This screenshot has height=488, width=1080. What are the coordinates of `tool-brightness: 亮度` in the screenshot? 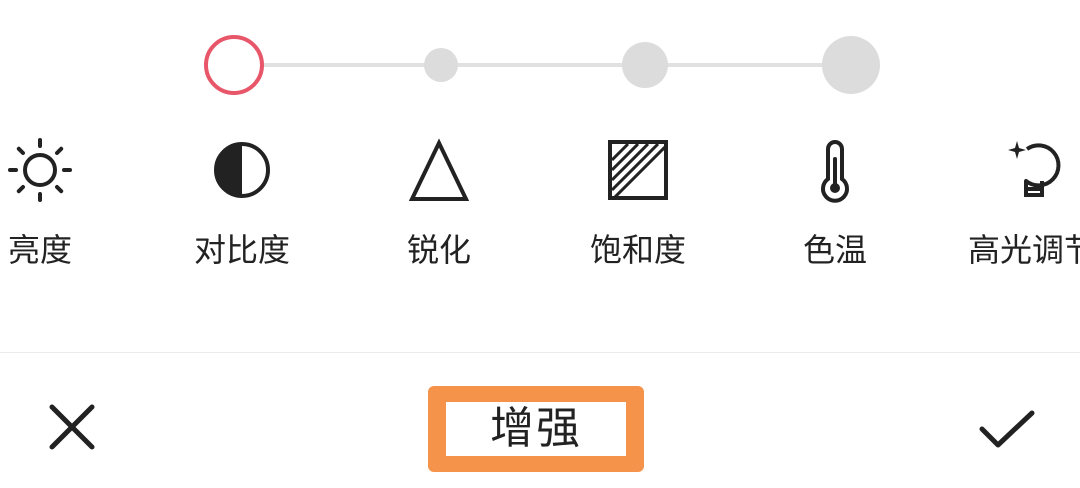 It's located at (70, 205).